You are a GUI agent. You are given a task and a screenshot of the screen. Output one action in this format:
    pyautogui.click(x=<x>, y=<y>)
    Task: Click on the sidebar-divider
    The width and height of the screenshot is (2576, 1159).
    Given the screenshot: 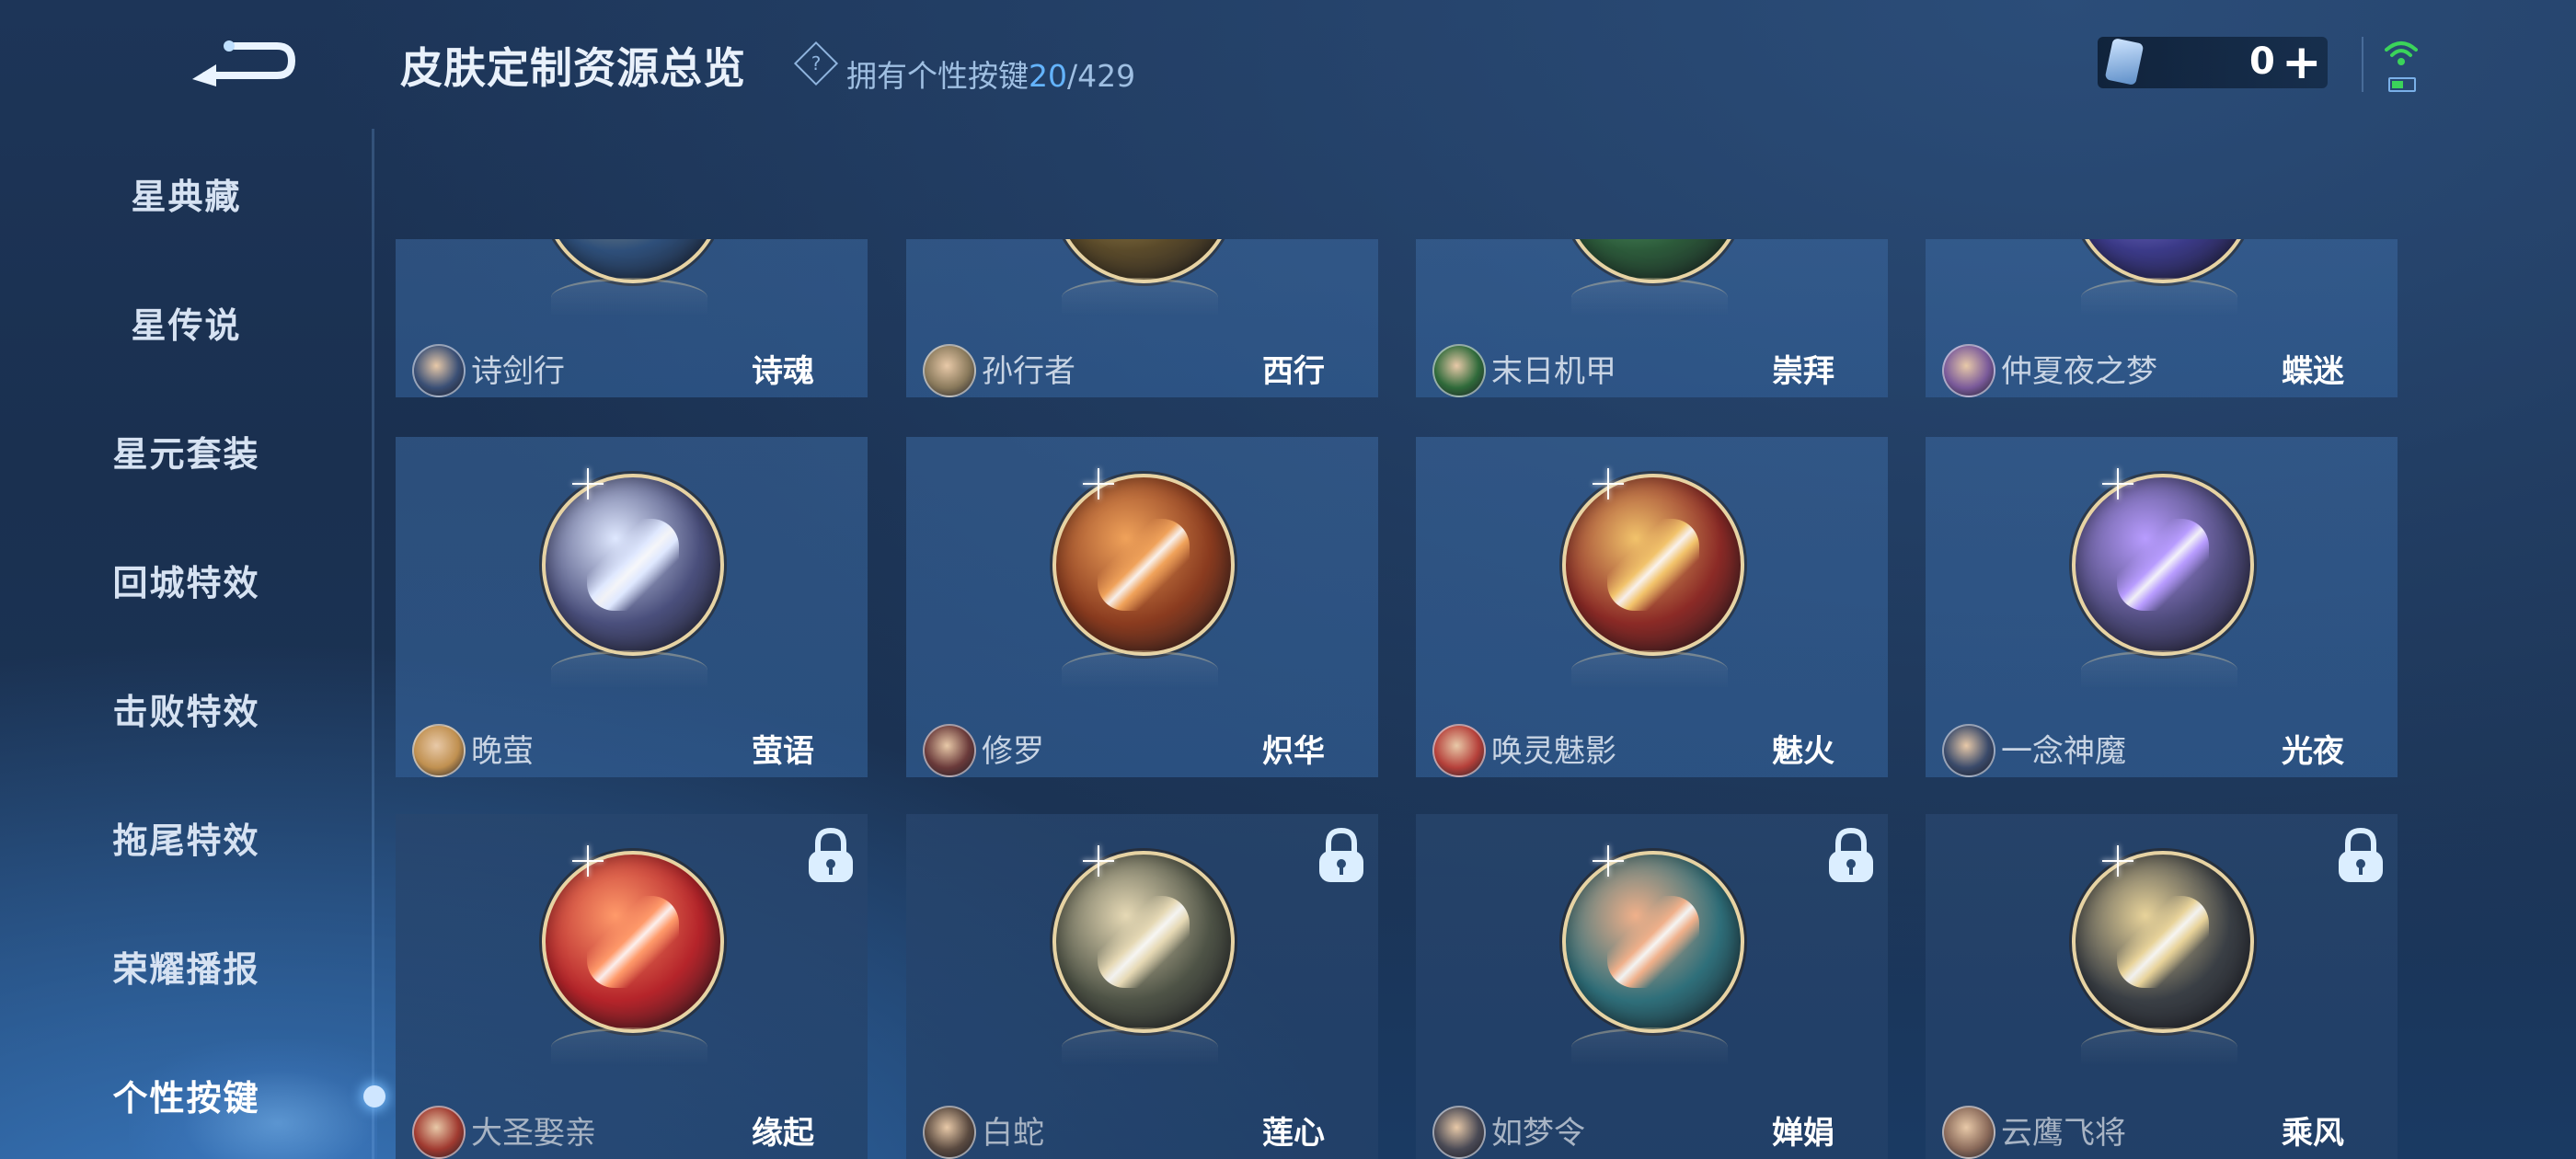 What is the action you would take?
    pyautogui.click(x=373, y=644)
    